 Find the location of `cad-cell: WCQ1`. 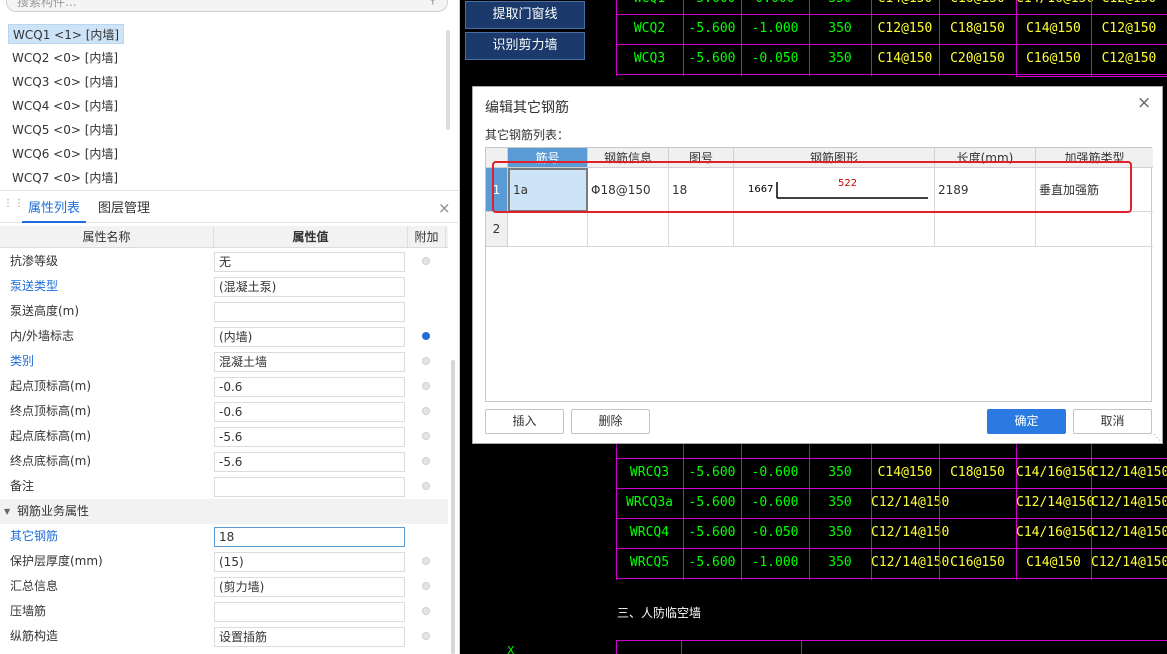

cad-cell: WCQ1 is located at coordinates (649, 7).